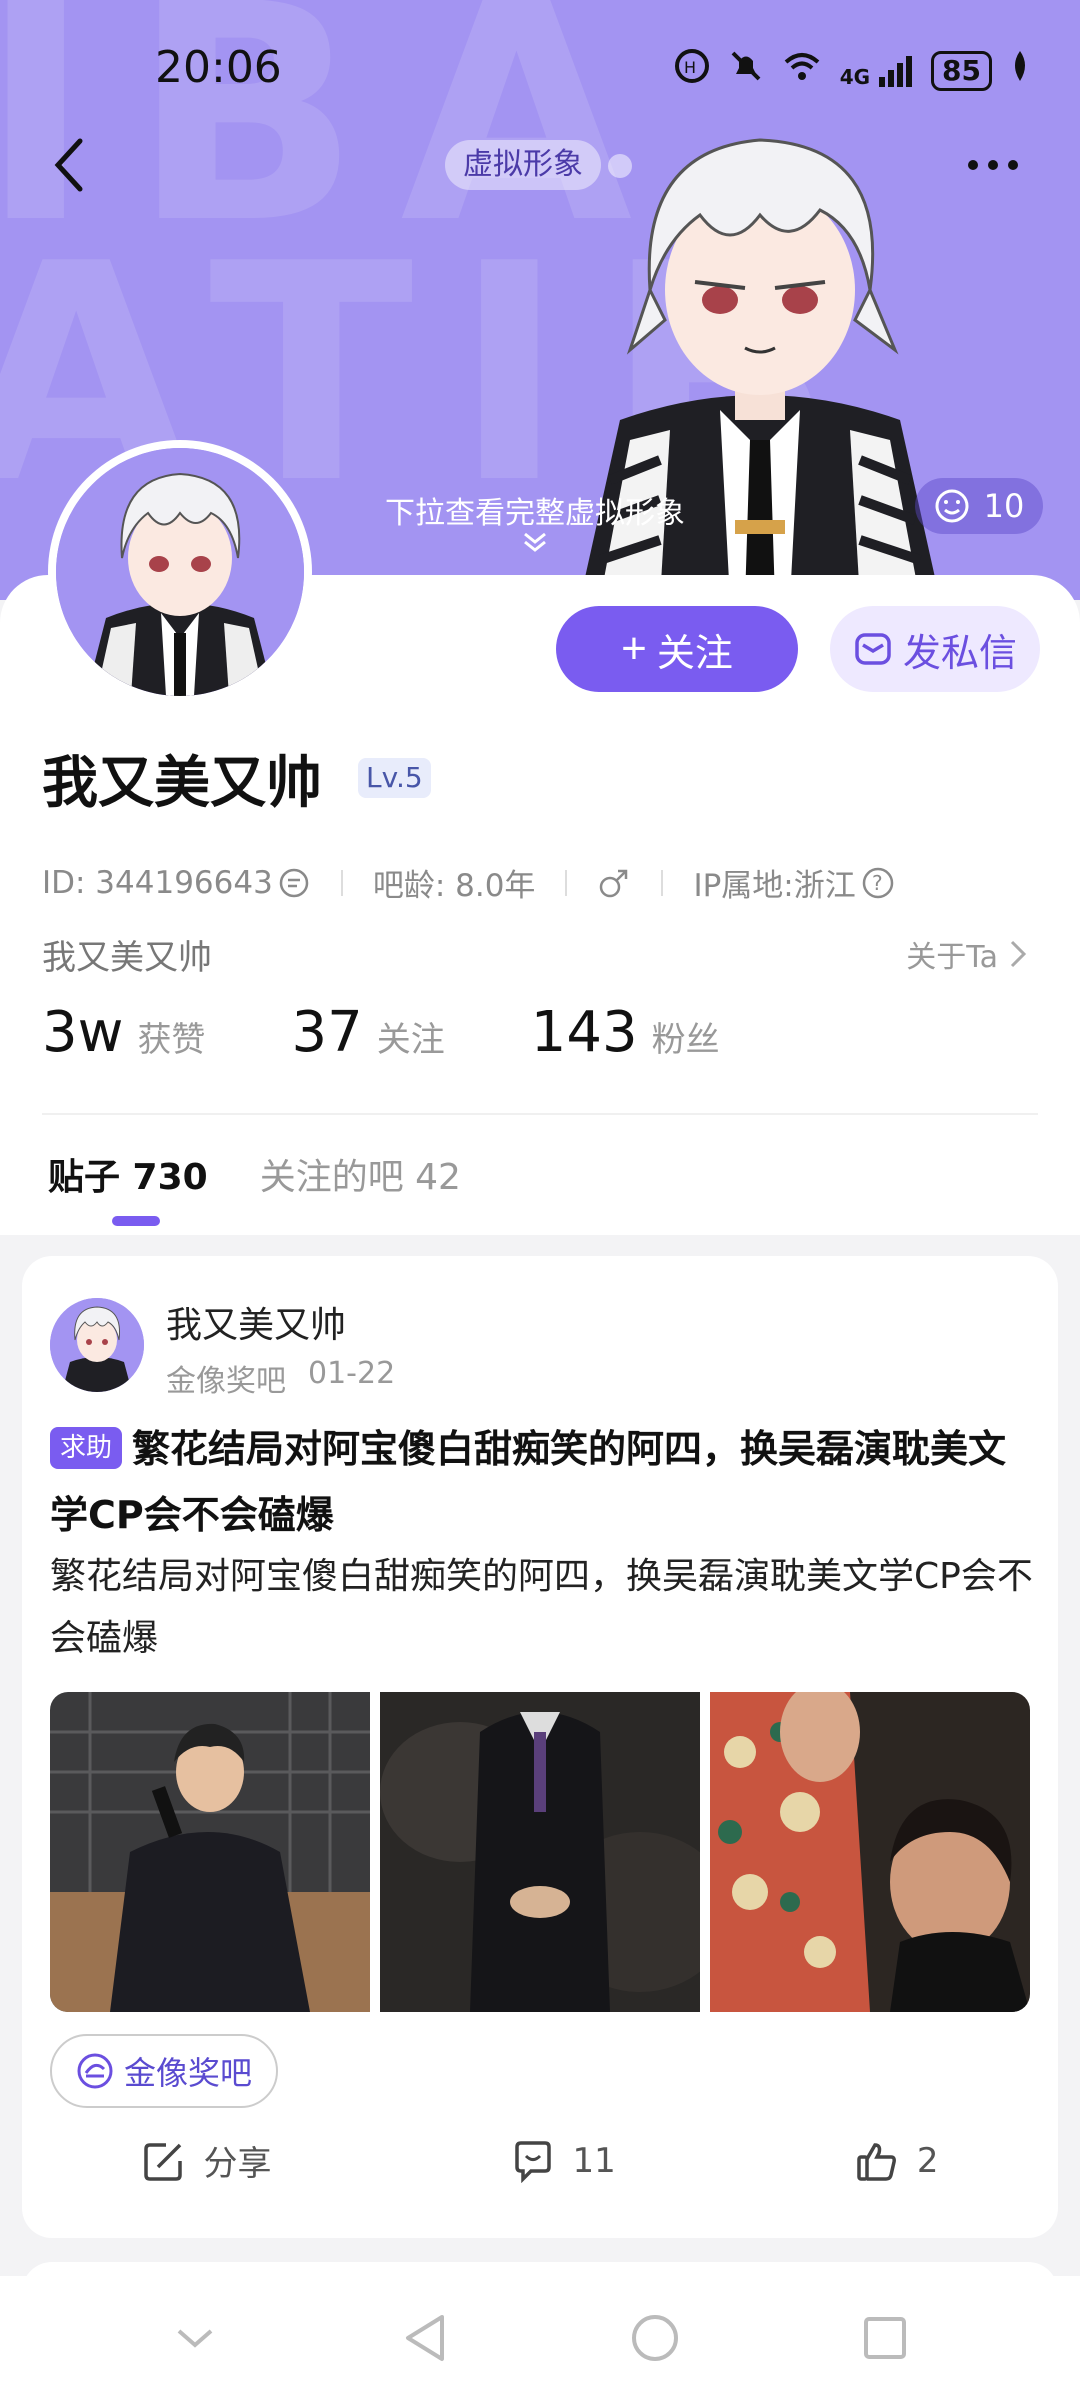 This screenshot has width=1080, height=2400. Describe the element at coordinates (876, 71) in the screenshot. I see `signal-4g-icon: 4G` at that location.